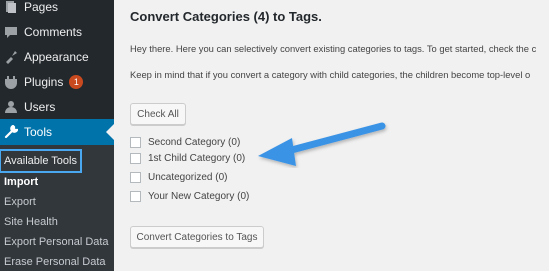  I want to click on sidebar-item-comments: Comments, so click(57, 31).